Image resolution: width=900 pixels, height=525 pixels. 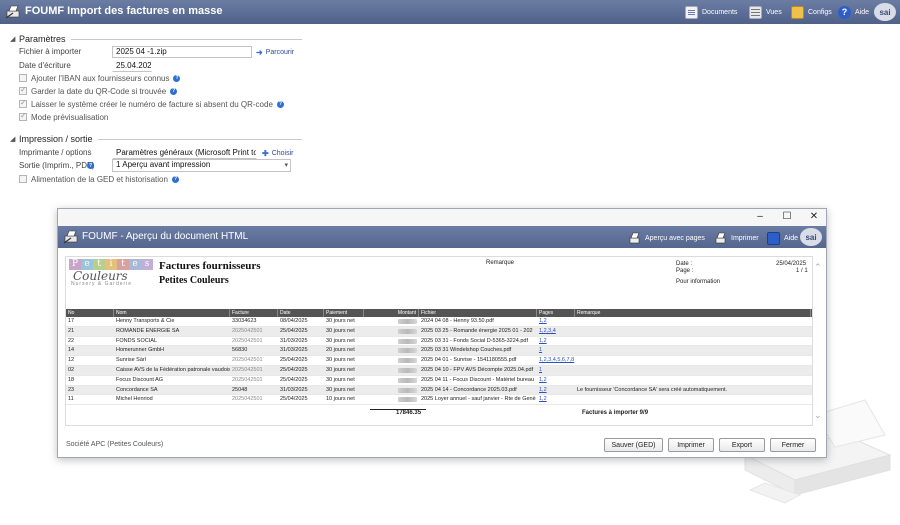 I want to click on section-divider, so click(x=199, y=139).